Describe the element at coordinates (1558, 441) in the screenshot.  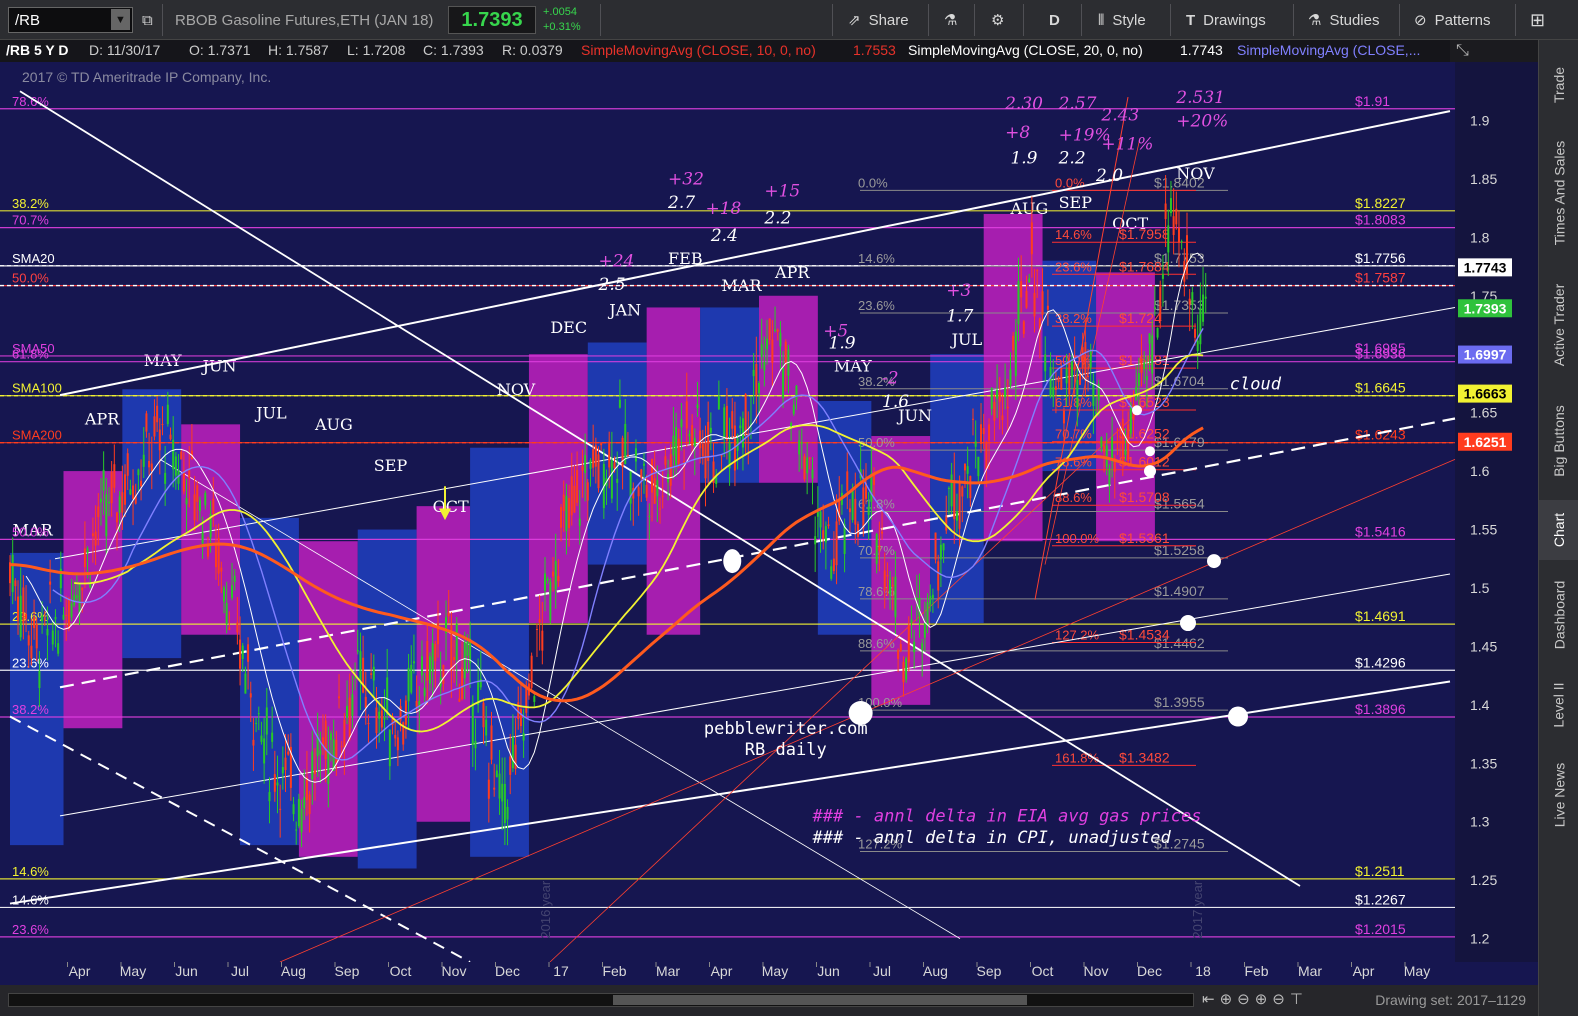
I see `tab-big-buttons: Big Buttons` at that location.